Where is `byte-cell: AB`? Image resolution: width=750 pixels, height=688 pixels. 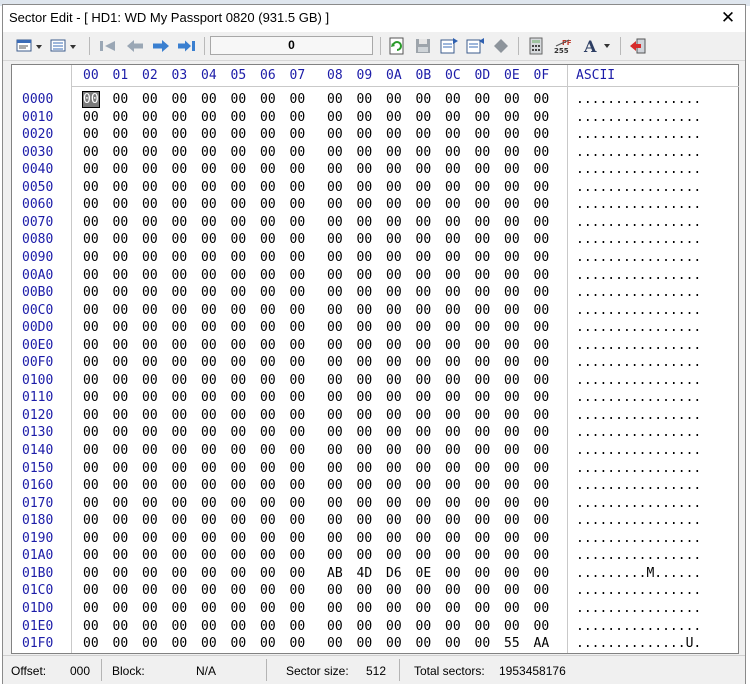 byte-cell: AB is located at coordinates (335, 573).